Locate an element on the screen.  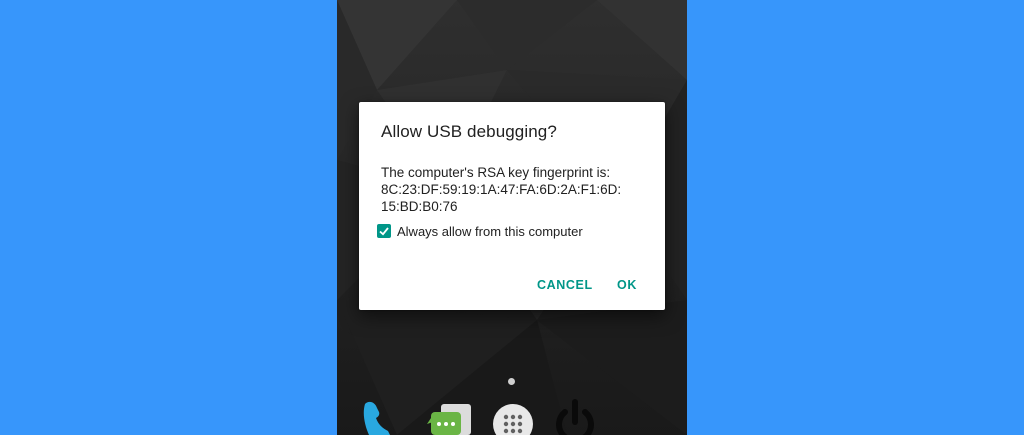
cancel-button: CANCEL is located at coordinates (565, 285).